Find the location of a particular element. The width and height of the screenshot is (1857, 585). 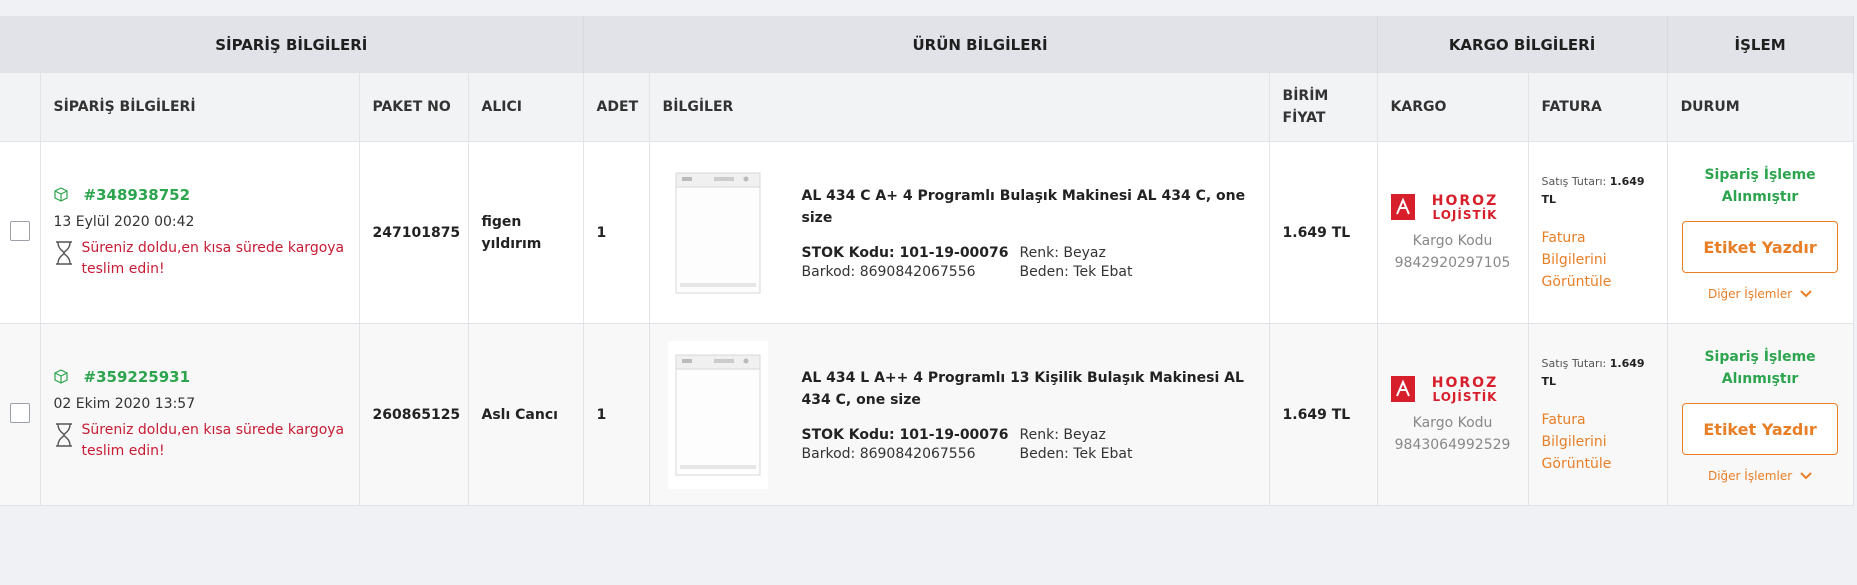

col-header-bilgiler: BİLGİLER is located at coordinates (959, 107).